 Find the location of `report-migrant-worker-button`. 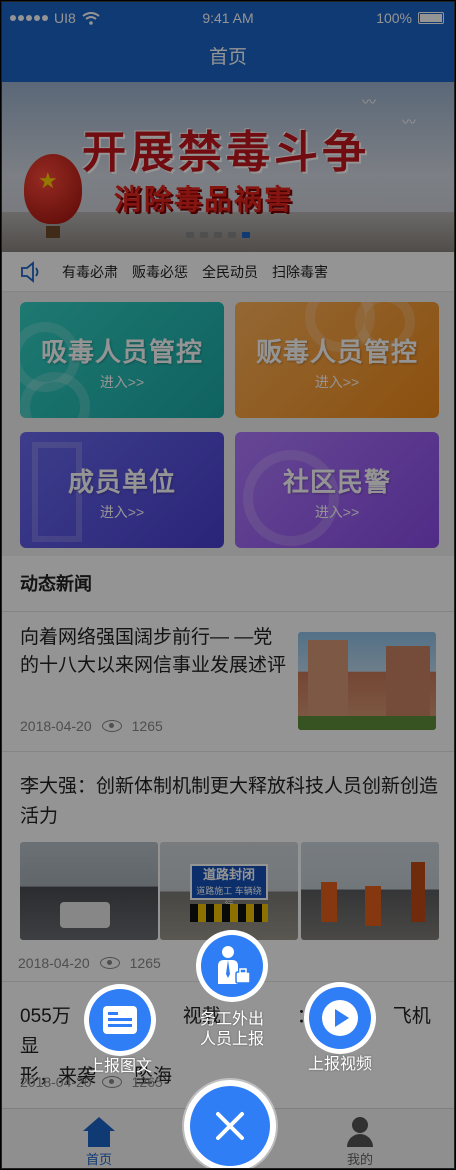

report-migrant-worker-button is located at coordinates (232, 966).